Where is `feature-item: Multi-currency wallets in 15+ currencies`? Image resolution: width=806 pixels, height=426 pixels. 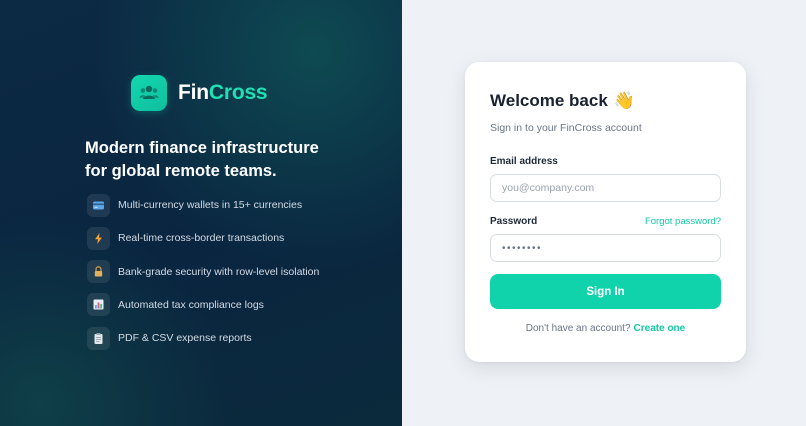 feature-item: Multi-currency wallets in 15+ currencies is located at coordinates (203, 205).